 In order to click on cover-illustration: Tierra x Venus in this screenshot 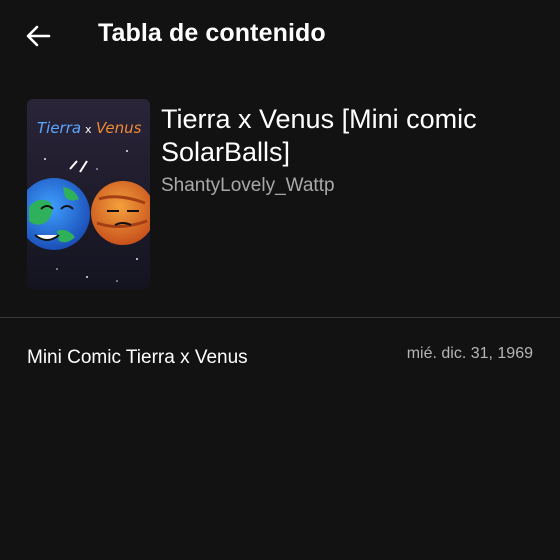, I will do `click(88, 194)`.